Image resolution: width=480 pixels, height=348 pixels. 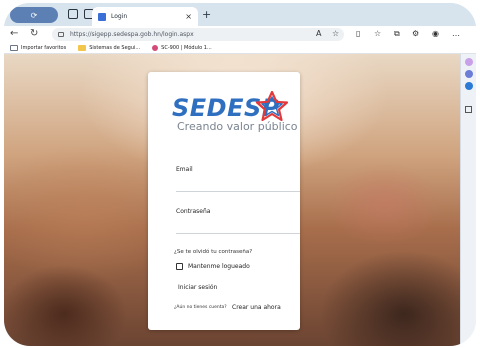 I want to click on url-text: https://sigepp.sedespa.gob.hn/login.aspx, so click(x=132, y=34).